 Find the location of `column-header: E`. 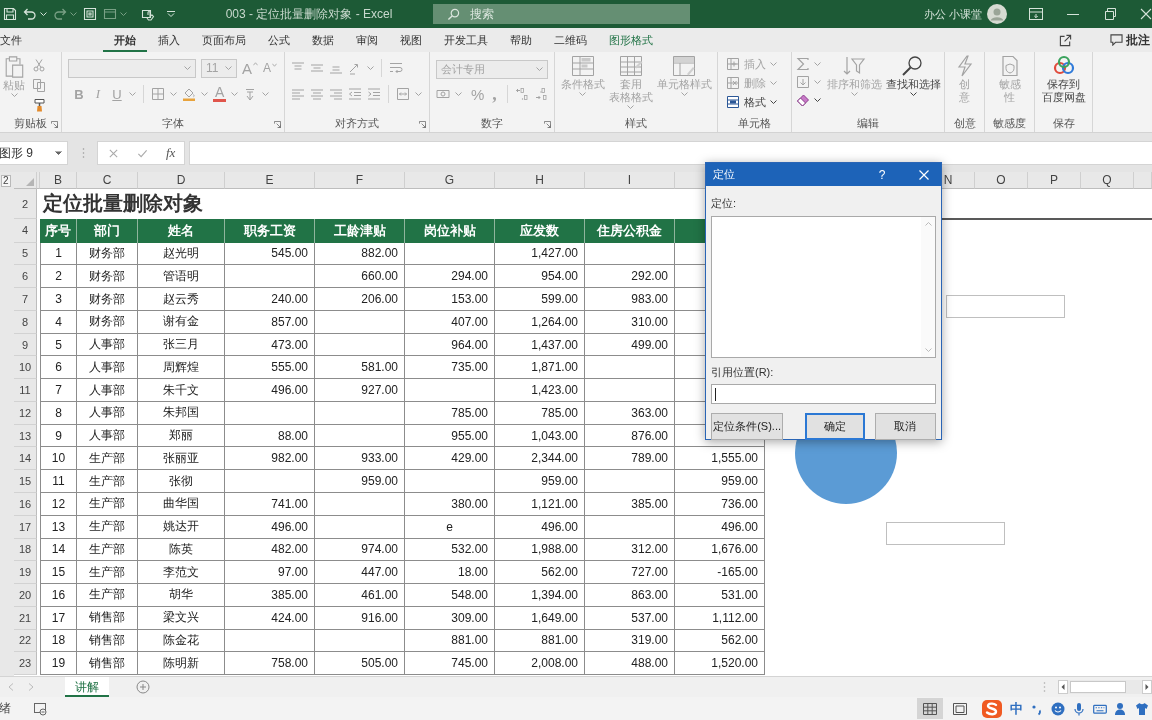

column-header: E is located at coordinates (270, 180).